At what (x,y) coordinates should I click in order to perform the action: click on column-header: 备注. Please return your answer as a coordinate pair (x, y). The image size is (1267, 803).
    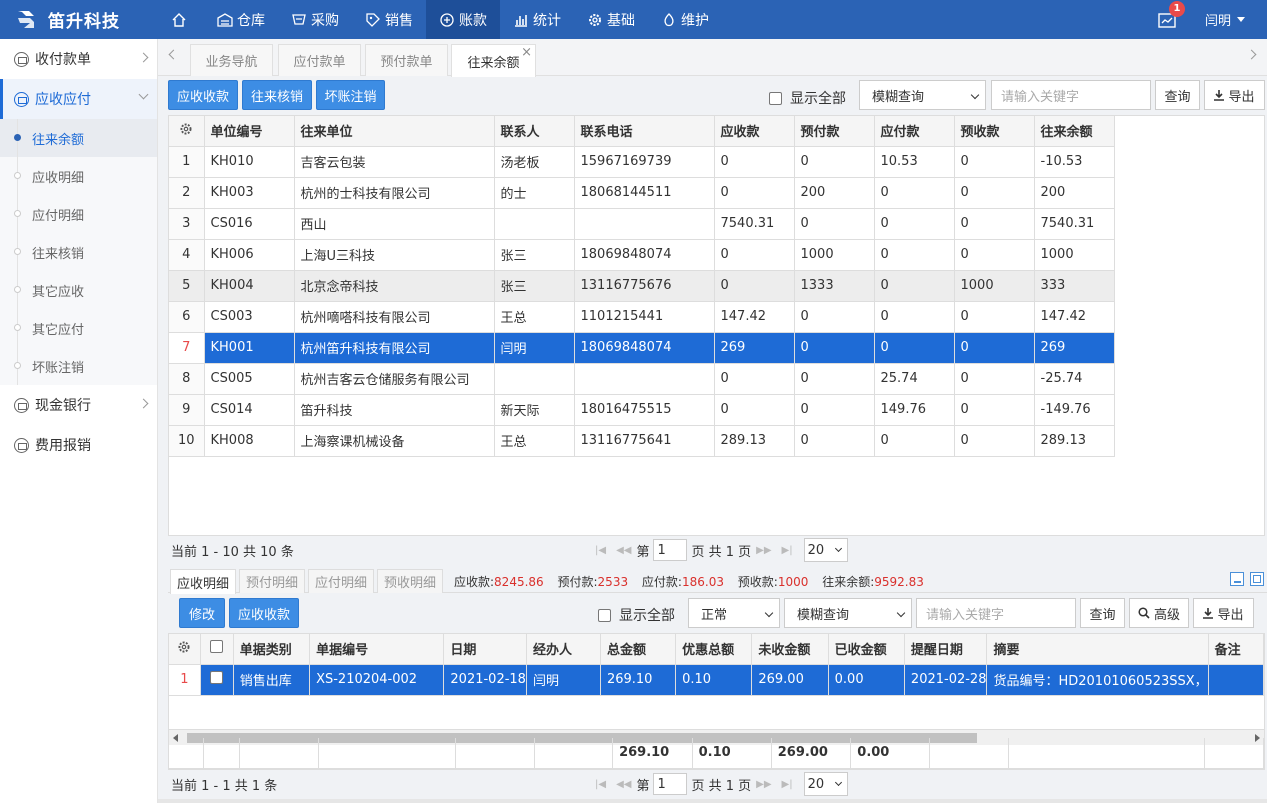
    Looking at the image, I should click on (1236, 649).